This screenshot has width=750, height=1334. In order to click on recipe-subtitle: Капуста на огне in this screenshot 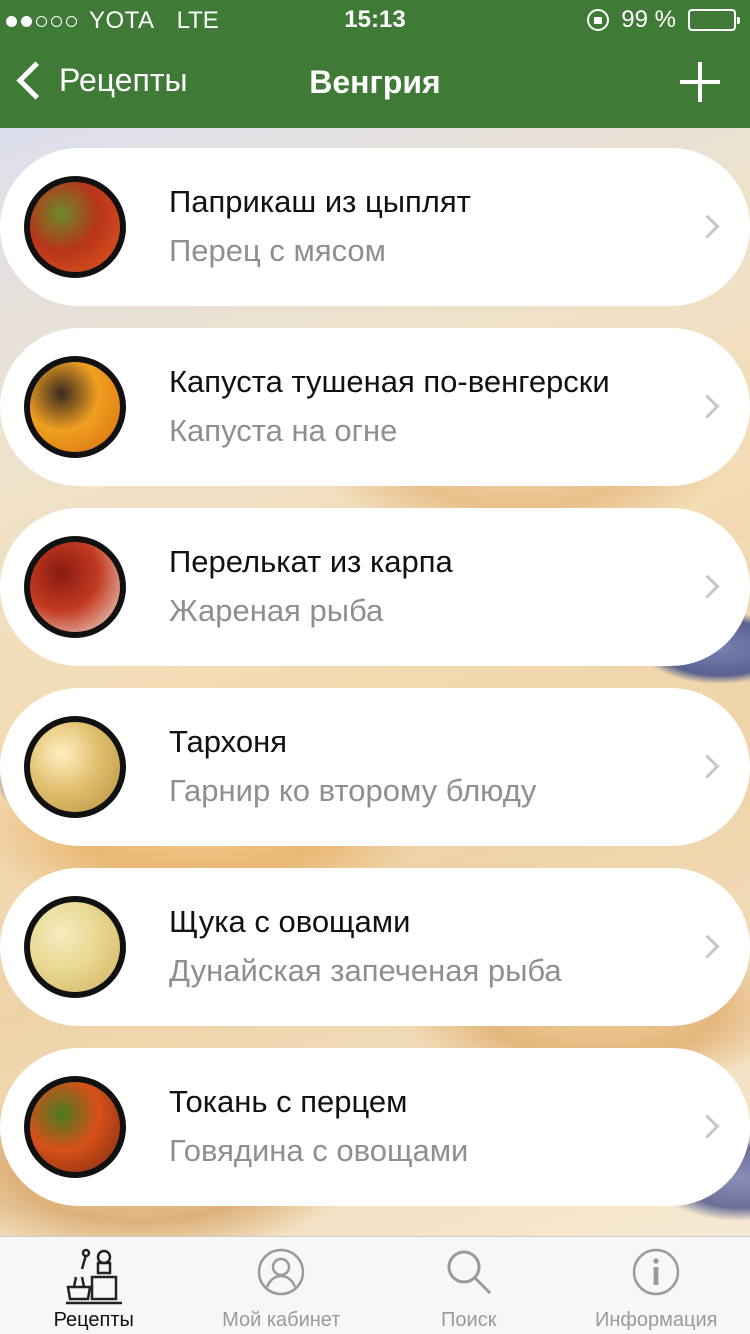, I will do `click(283, 430)`.